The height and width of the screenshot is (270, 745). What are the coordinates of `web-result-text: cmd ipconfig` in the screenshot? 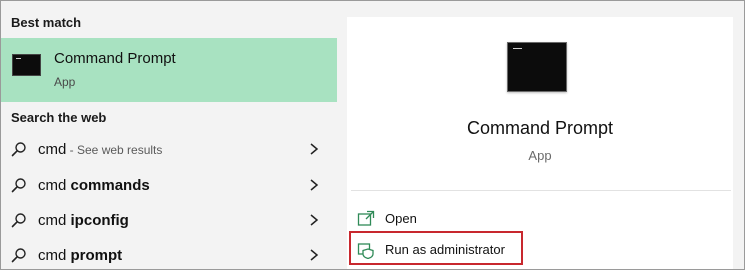 It's located at (83, 220).